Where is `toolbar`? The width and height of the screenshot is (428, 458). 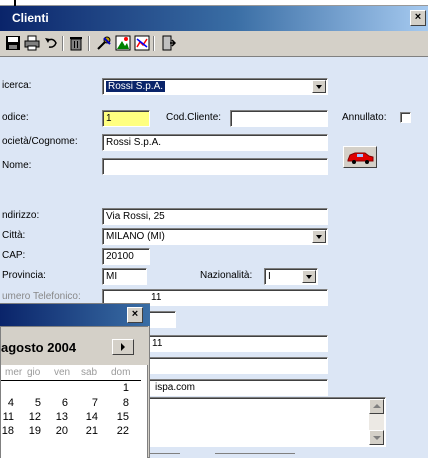
toolbar is located at coordinates (214, 44).